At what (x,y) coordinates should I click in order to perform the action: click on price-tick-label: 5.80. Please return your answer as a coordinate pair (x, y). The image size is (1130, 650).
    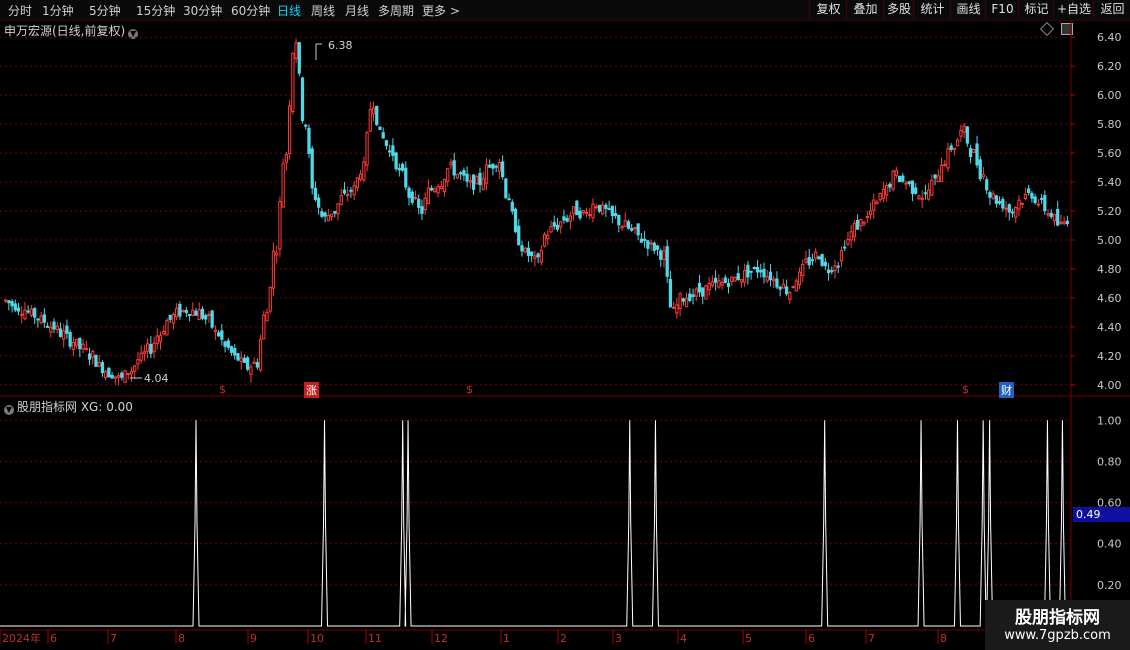
    Looking at the image, I should click on (1109, 124).